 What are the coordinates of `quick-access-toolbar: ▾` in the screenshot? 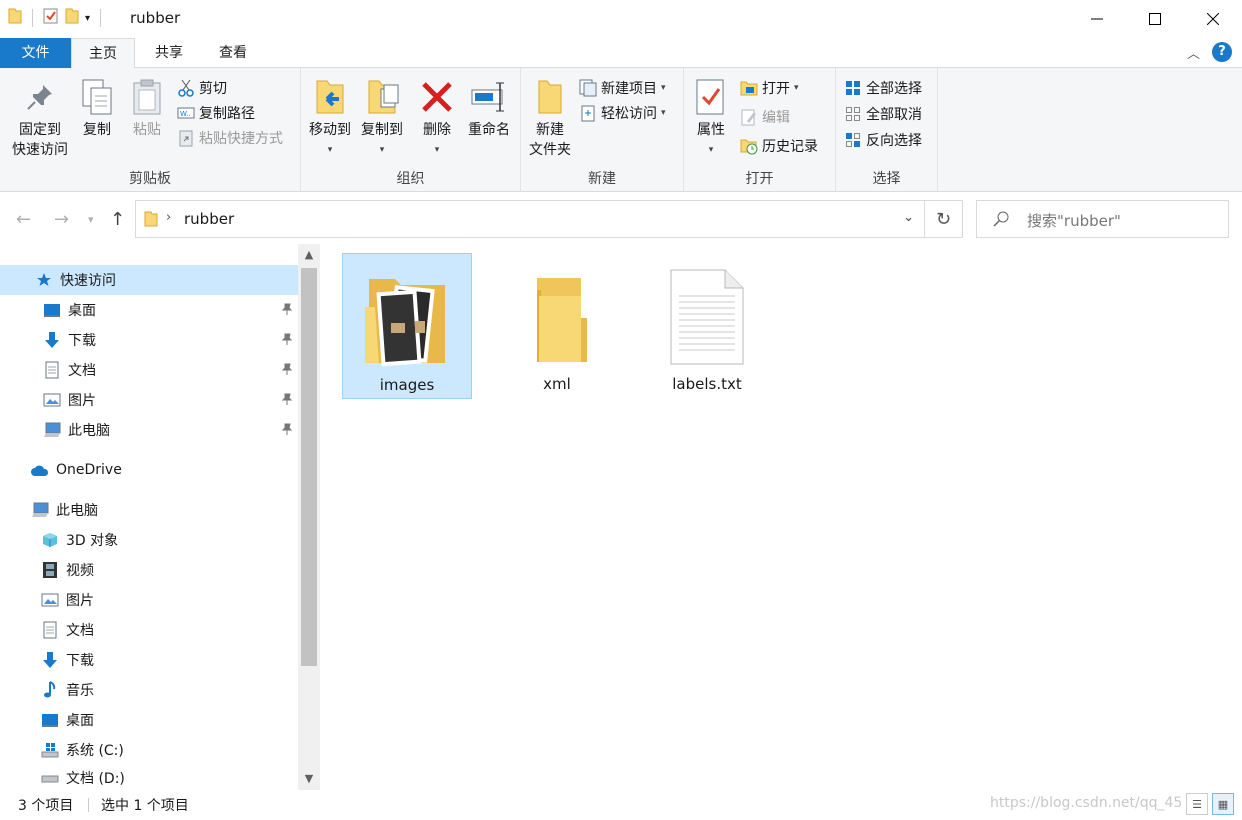 It's located at (56, 18).